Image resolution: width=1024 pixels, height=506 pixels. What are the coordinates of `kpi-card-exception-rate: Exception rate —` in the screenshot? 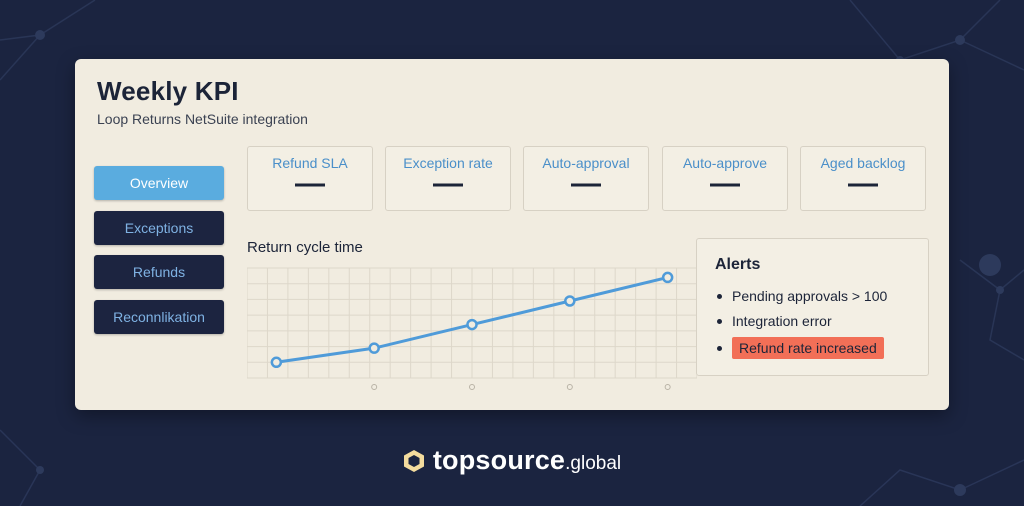 It's located at (448, 178).